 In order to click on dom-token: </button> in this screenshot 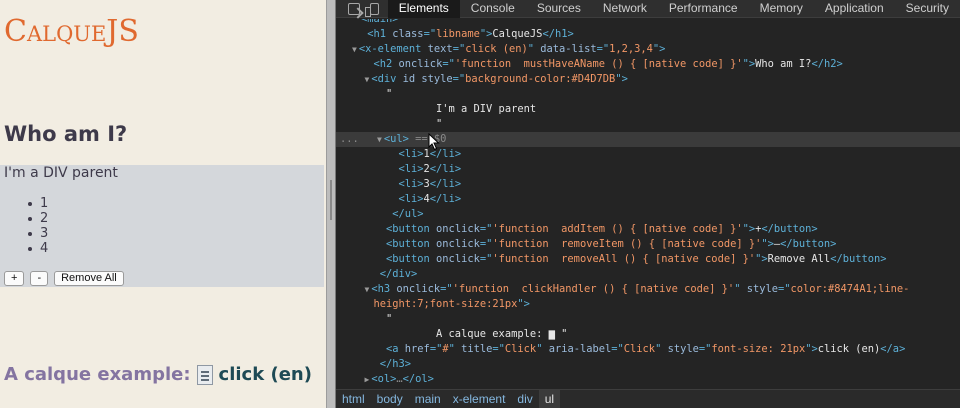, I will do `click(789, 229)`.